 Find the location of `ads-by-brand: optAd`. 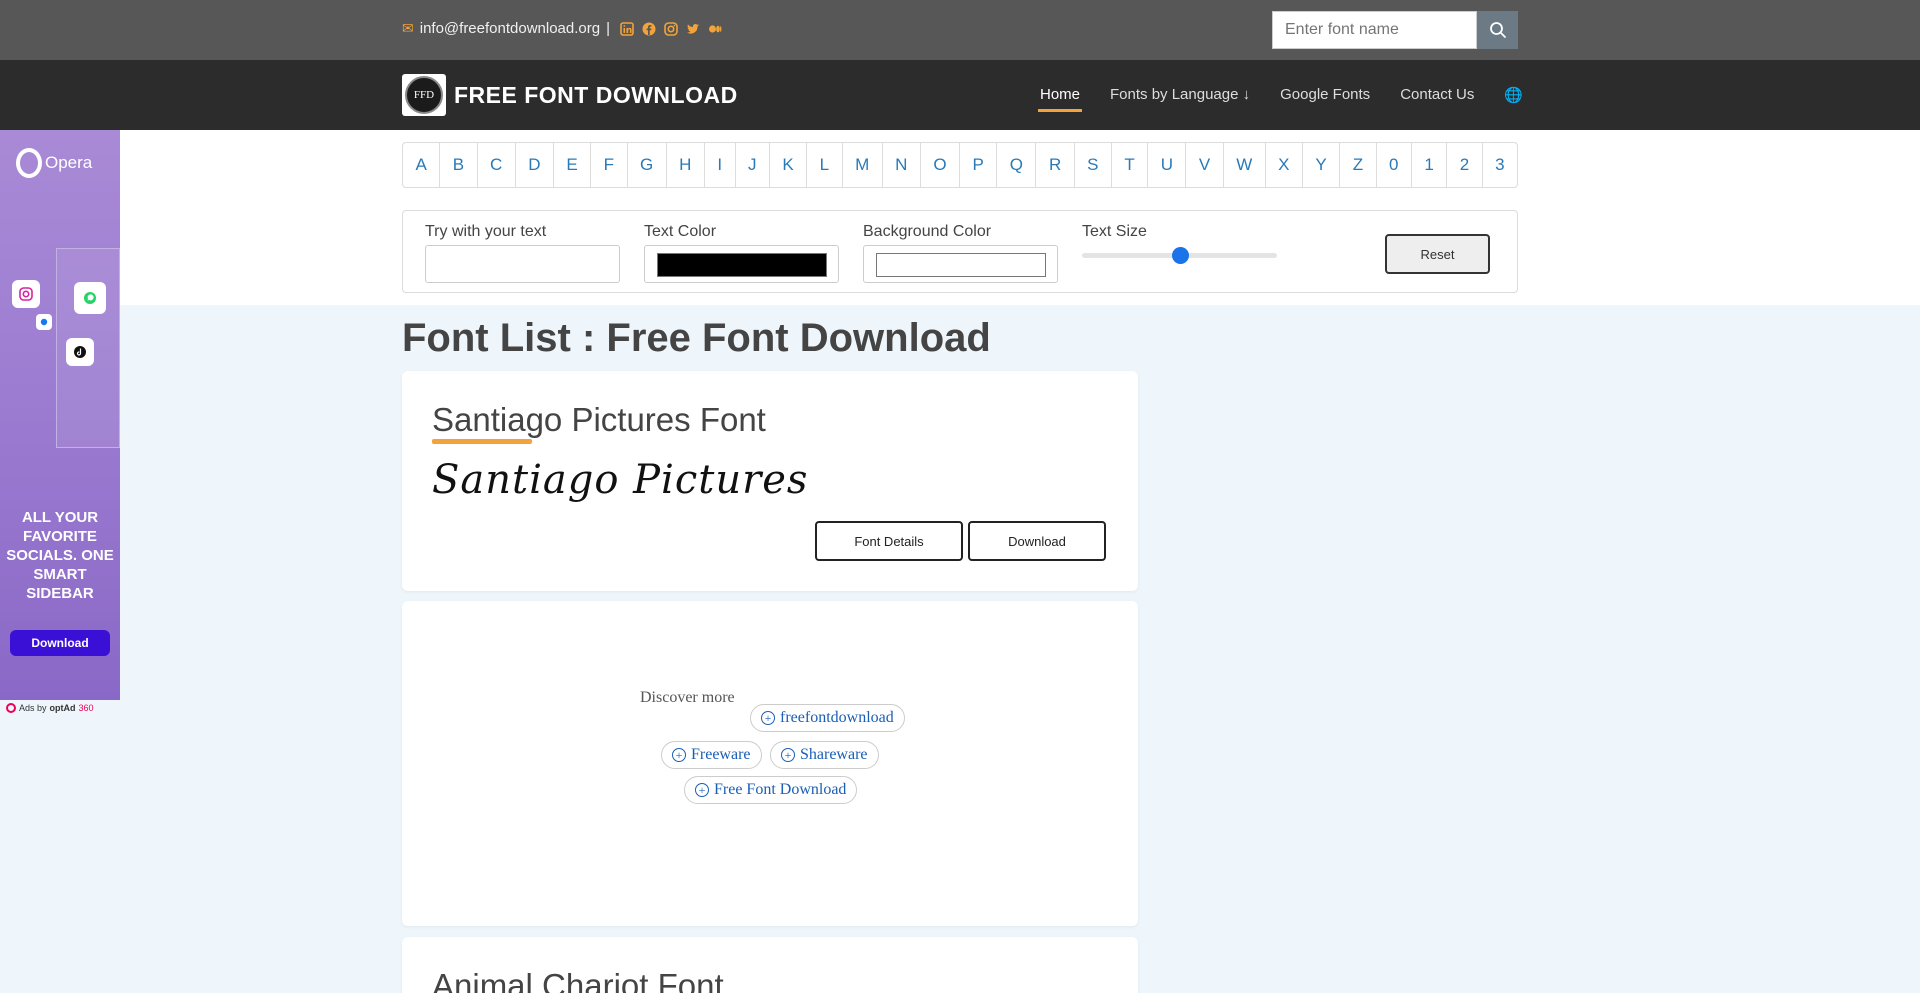

ads-by-brand: optAd is located at coordinates (62, 708).